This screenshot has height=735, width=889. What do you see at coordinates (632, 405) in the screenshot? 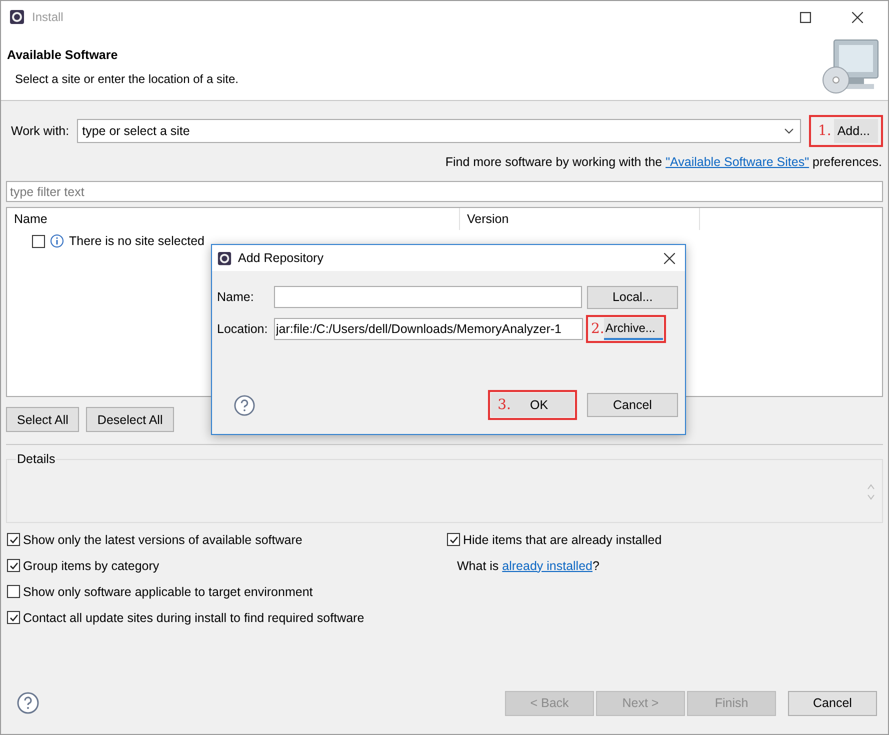
I see `cancel-button: Cancel` at bounding box center [632, 405].